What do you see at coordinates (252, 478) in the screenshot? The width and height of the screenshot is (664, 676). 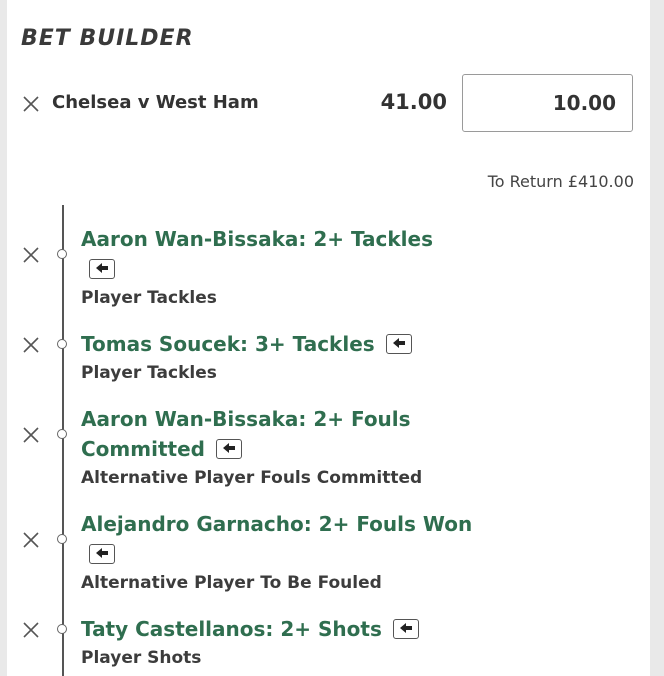 I see `leg-market: Alternative Player Fouls Committed` at bounding box center [252, 478].